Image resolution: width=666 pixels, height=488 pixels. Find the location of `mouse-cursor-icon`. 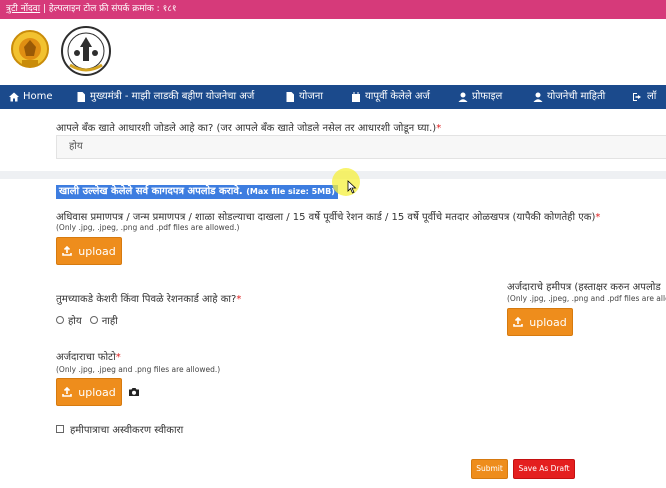

mouse-cursor-icon is located at coordinates (352, 187).